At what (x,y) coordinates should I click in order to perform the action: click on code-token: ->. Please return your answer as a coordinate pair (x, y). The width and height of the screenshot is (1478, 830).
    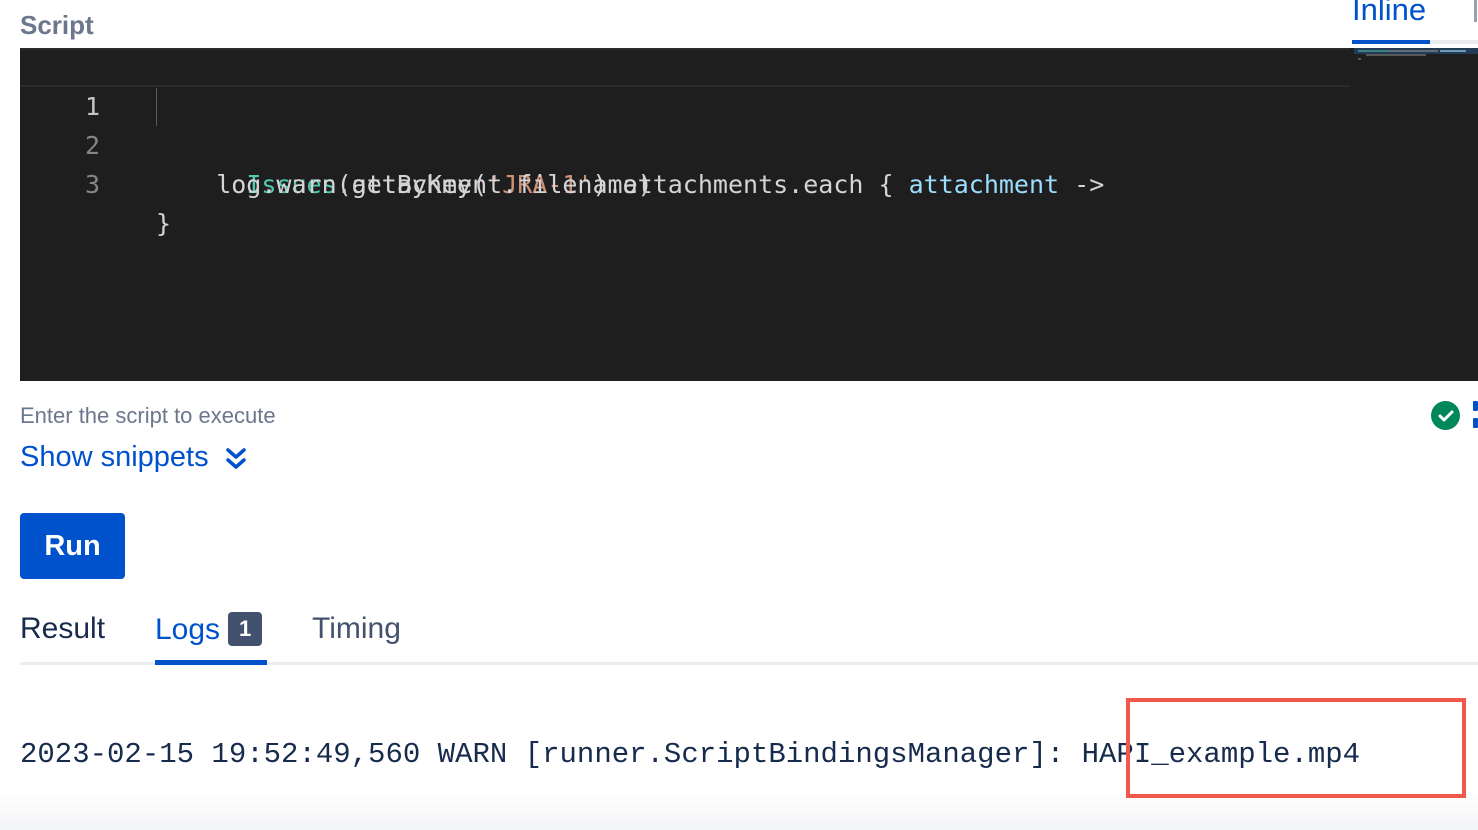
    Looking at the image, I should click on (1082, 184).